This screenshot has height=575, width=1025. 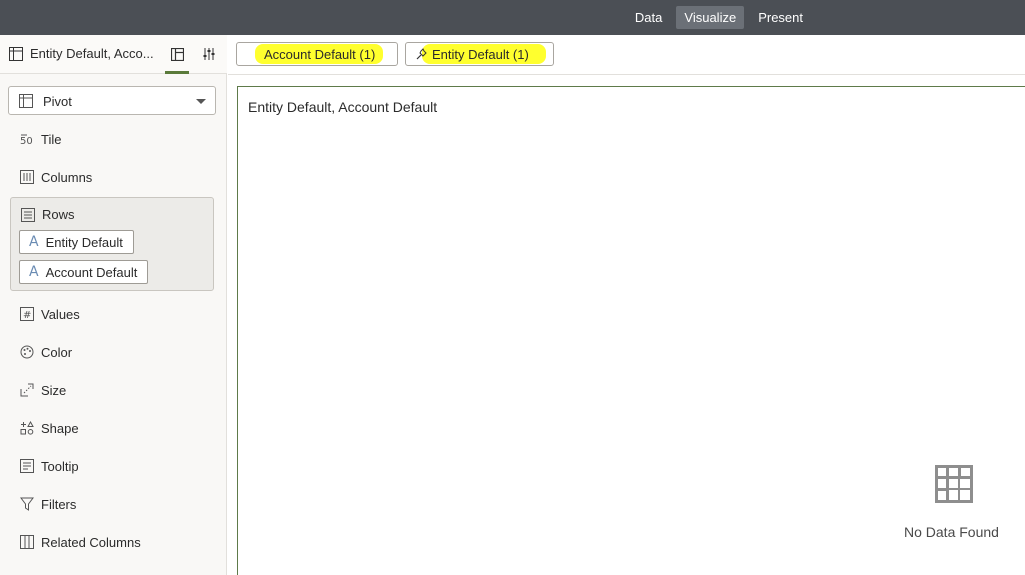 I want to click on tab-data: Data, so click(x=648, y=17).